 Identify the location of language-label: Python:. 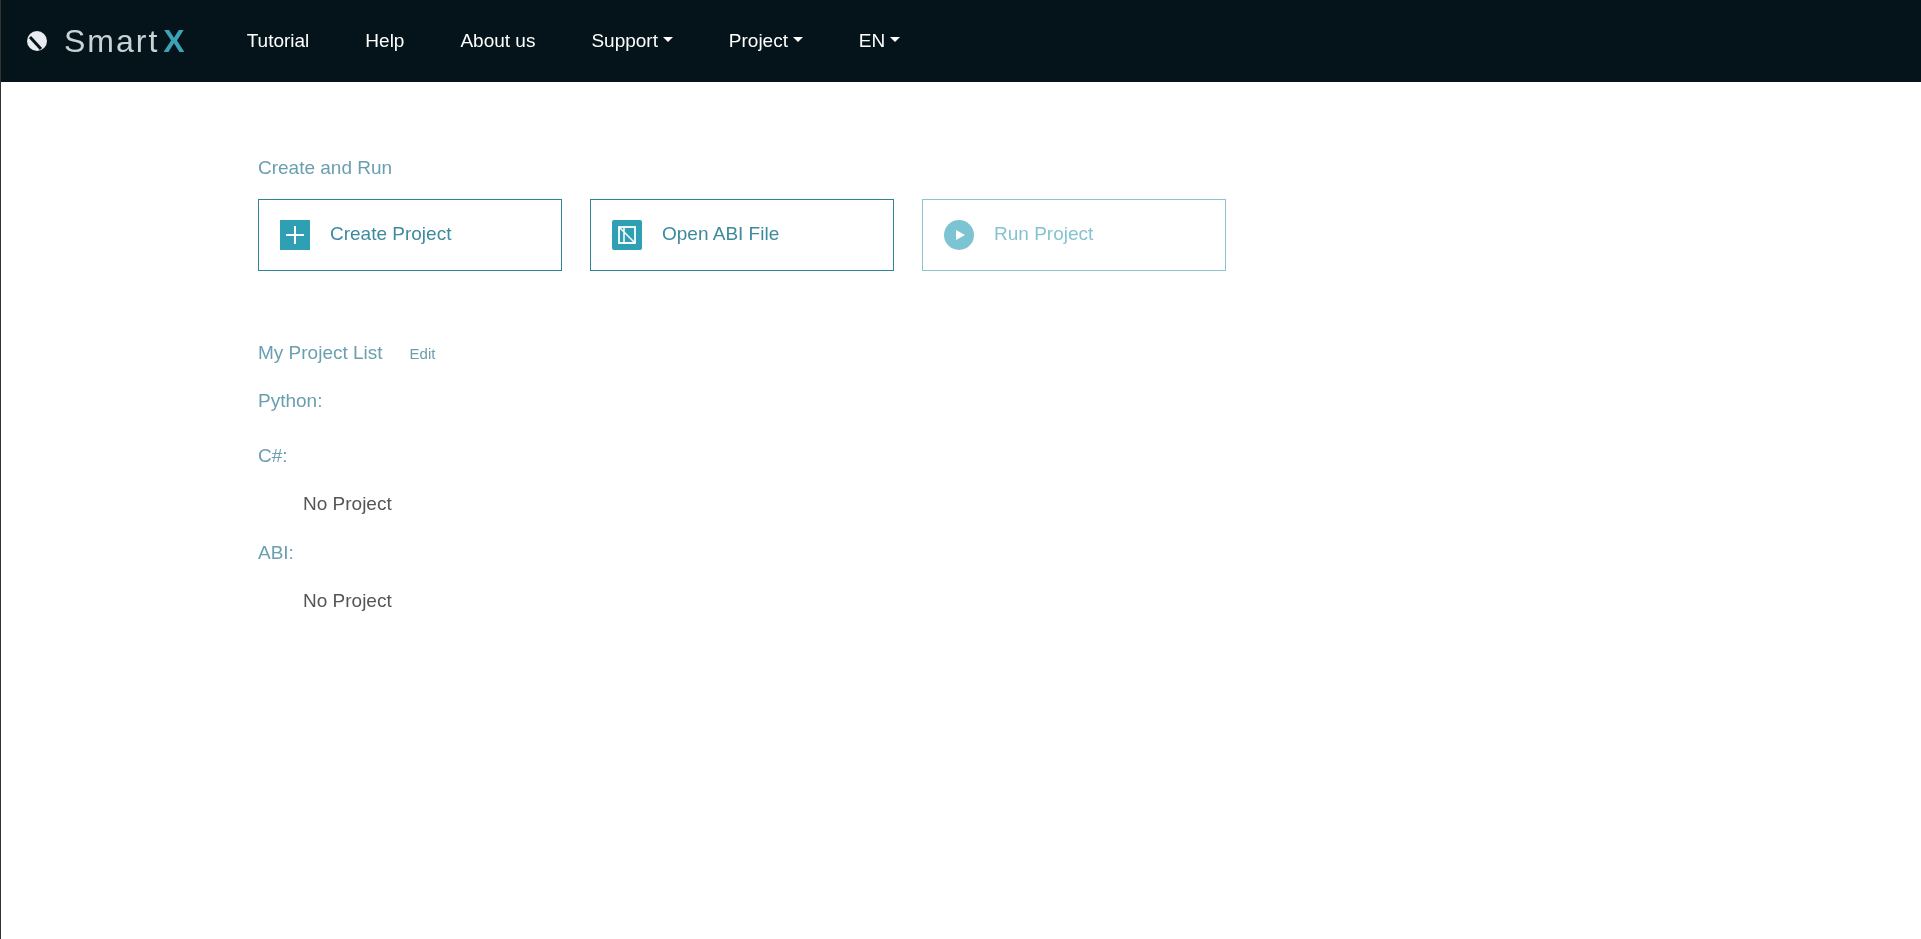
(291, 401).